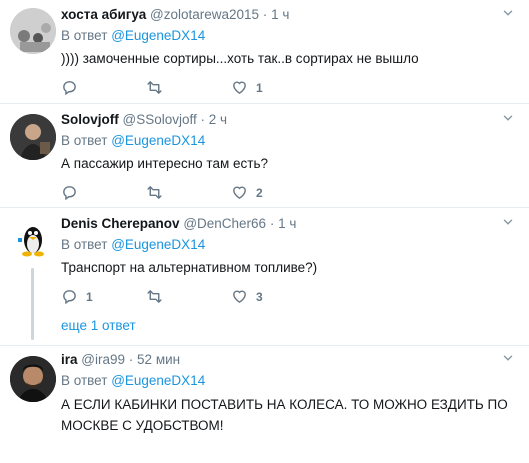  Describe the element at coordinates (158, 359) in the screenshot. I see `timestamp: 52 мин` at that location.